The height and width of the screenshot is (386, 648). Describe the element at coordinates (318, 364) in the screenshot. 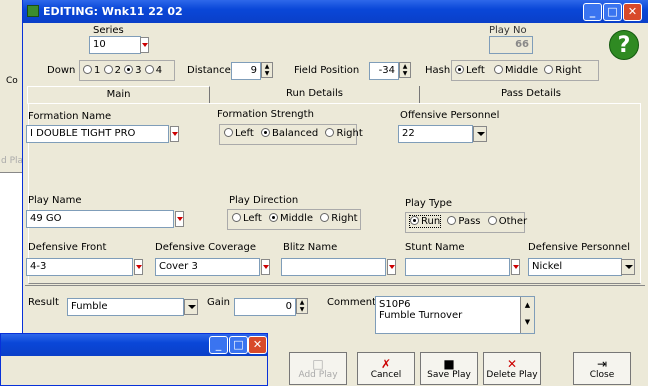

I see `add-play-icon: □` at that location.